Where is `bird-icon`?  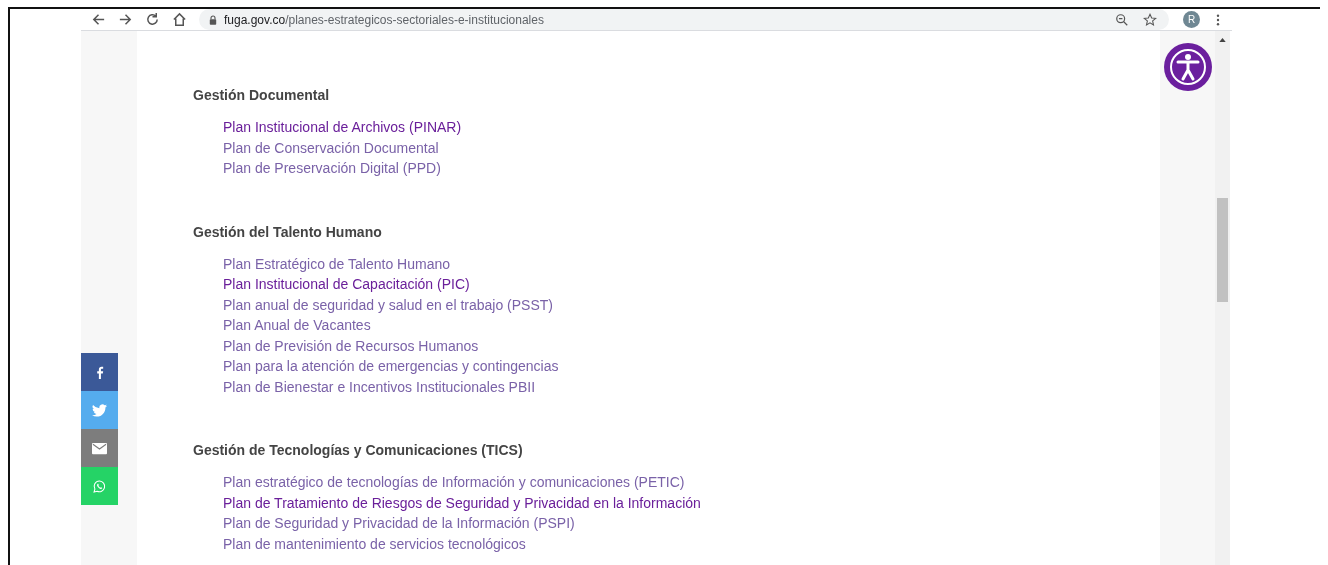
bird-icon is located at coordinates (99, 410).